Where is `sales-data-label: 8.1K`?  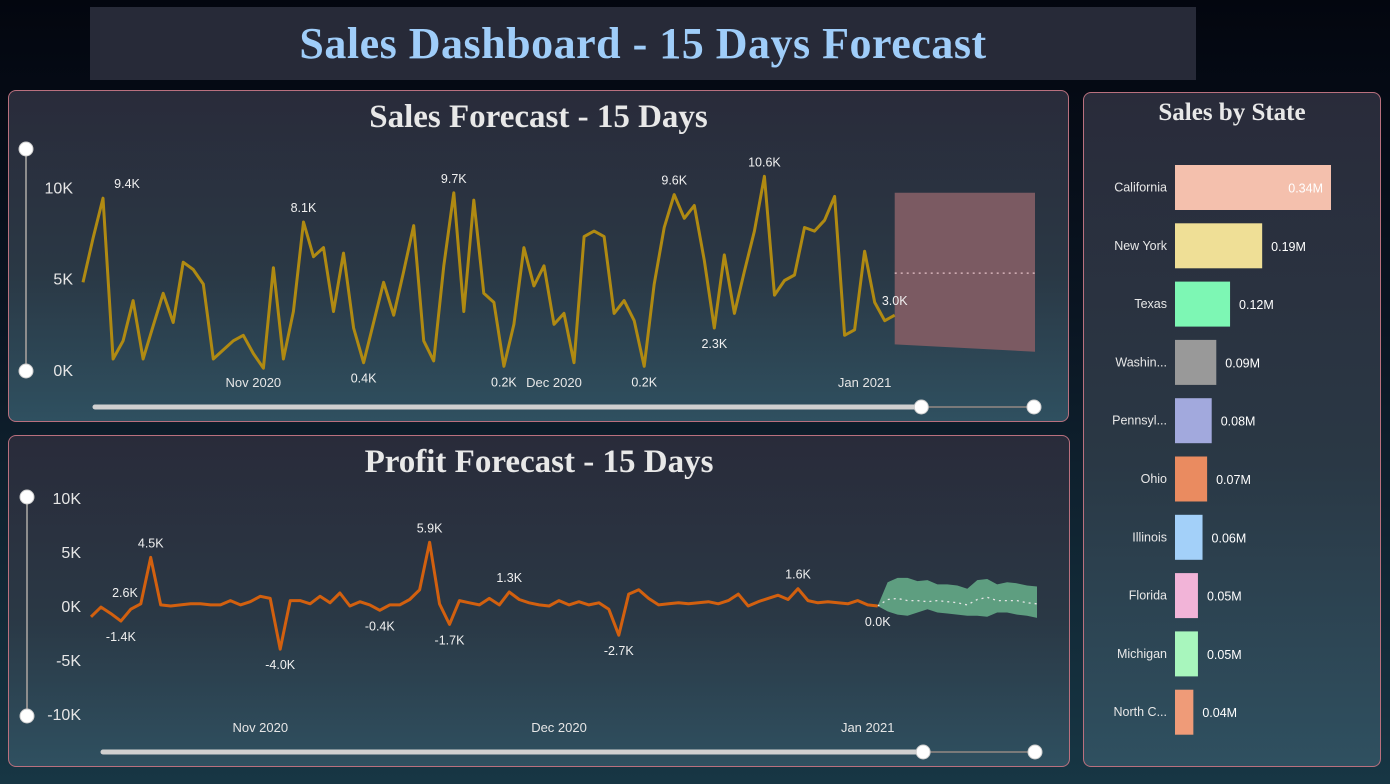 sales-data-label: 8.1K is located at coordinates (304, 208).